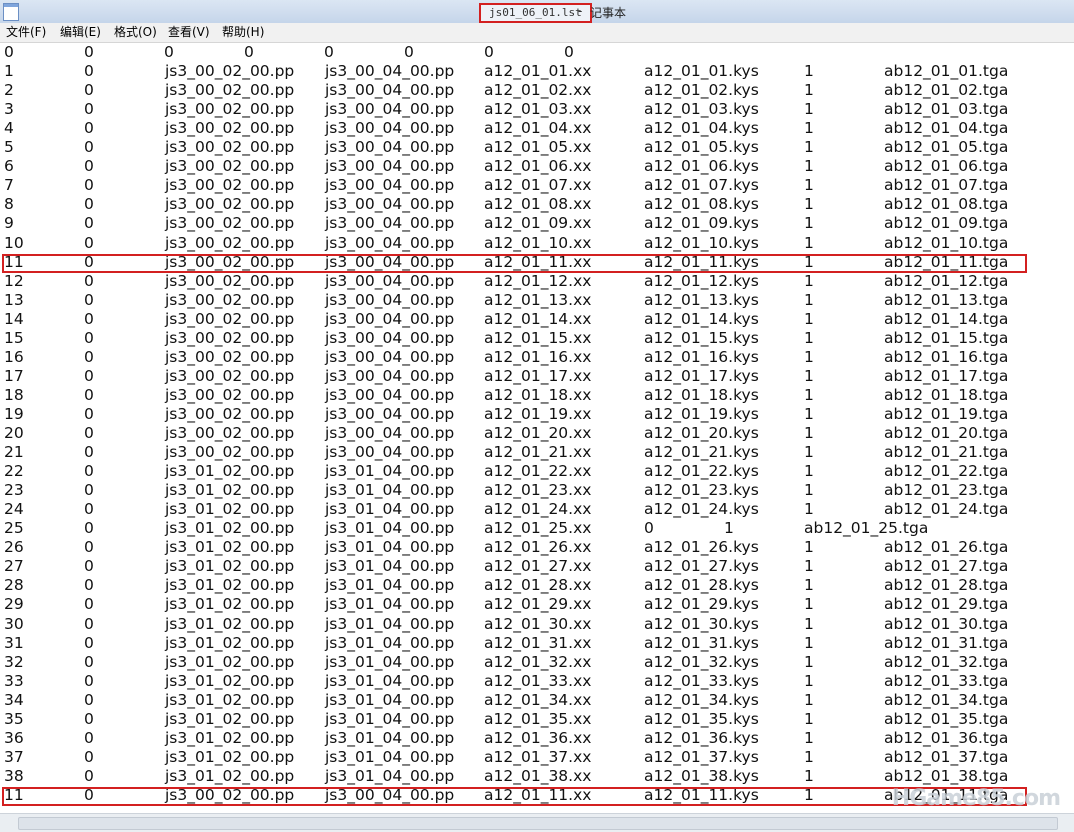 The width and height of the screenshot is (1074, 832). What do you see at coordinates (14, 490) in the screenshot?
I see `col-index: 23` at bounding box center [14, 490].